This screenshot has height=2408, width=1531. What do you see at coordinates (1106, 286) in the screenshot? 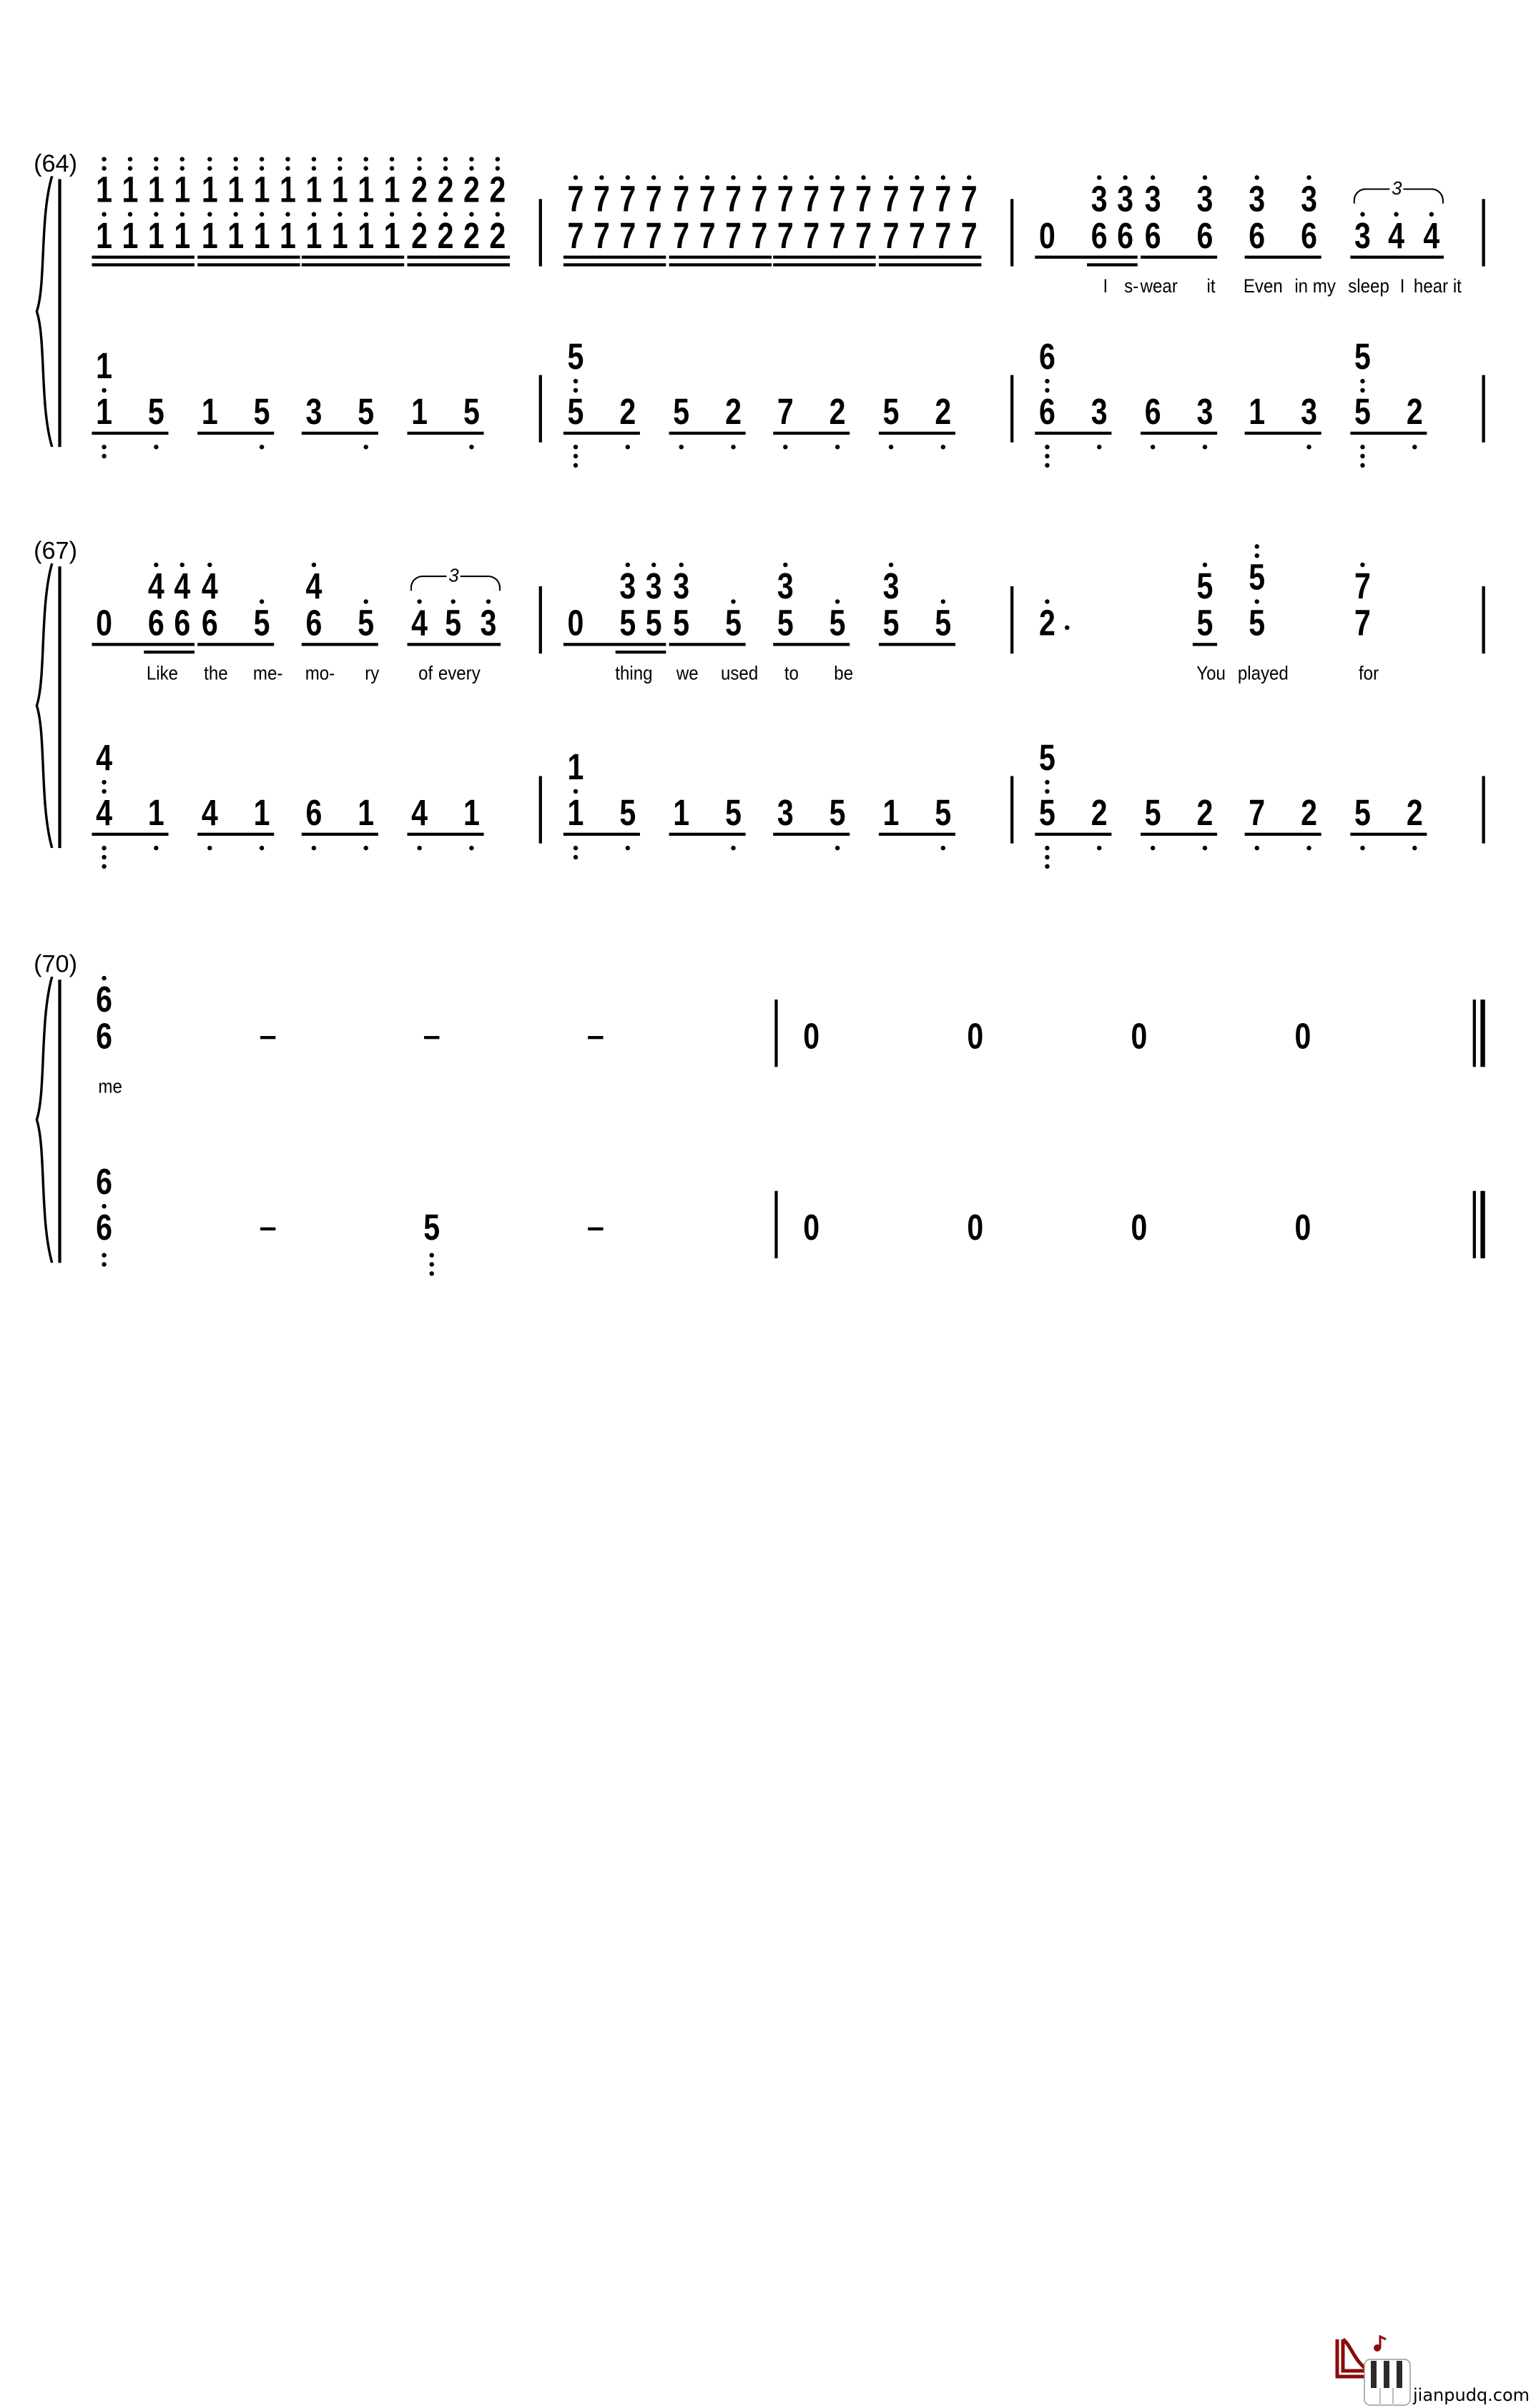
I see `lyric-syllable: I` at bounding box center [1106, 286].